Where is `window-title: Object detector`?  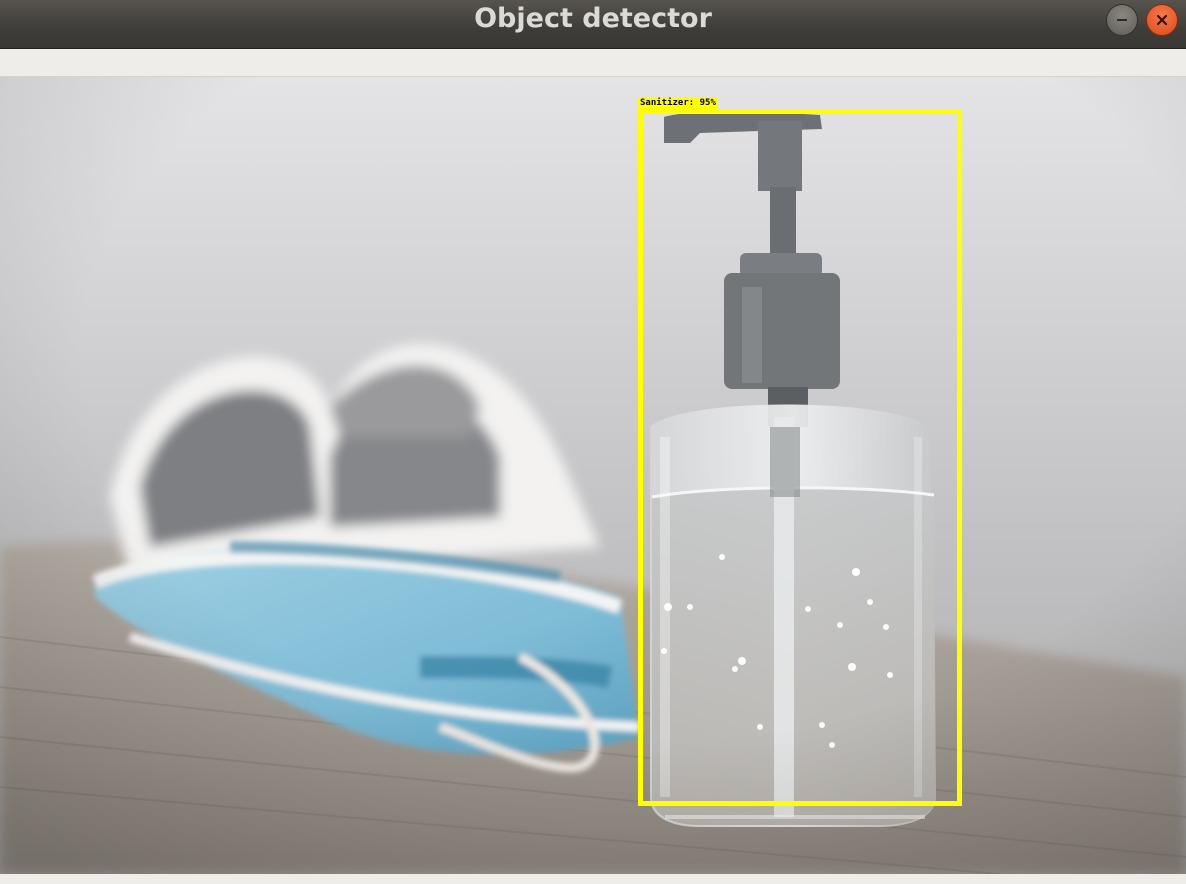
window-title: Object detector is located at coordinates (593, 18).